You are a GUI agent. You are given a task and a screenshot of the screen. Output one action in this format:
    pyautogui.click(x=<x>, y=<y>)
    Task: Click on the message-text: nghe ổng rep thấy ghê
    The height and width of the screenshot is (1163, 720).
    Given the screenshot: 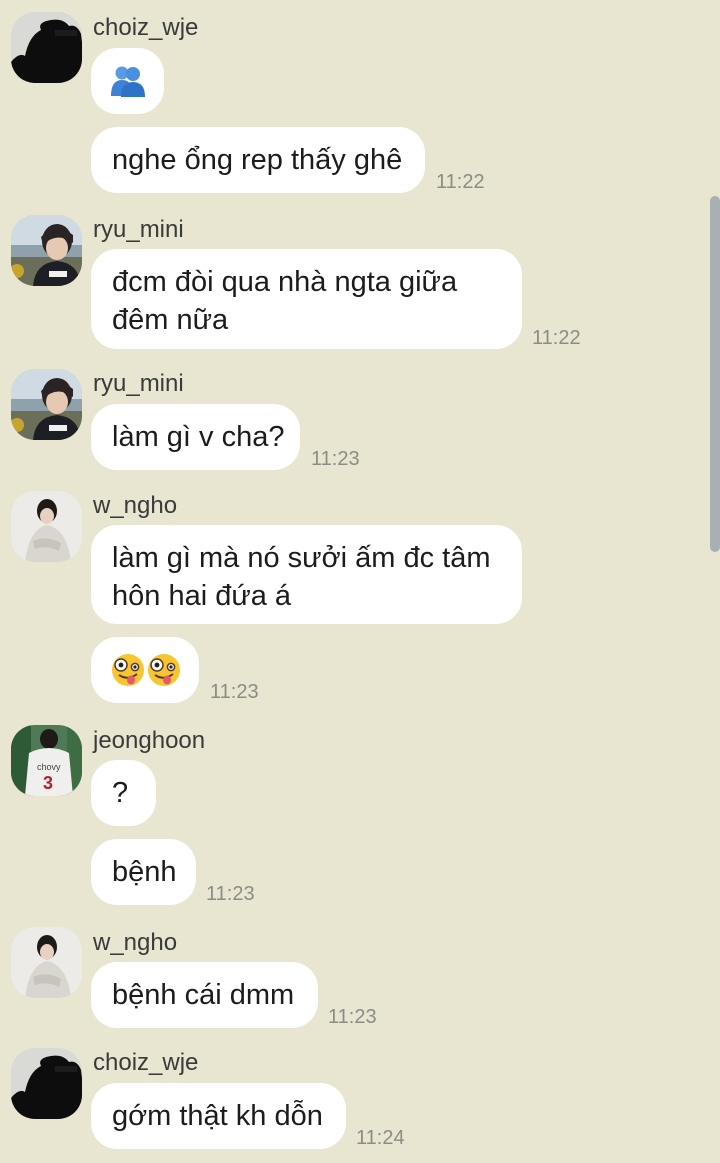 What is the action you would take?
    pyautogui.click(x=257, y=160)
    